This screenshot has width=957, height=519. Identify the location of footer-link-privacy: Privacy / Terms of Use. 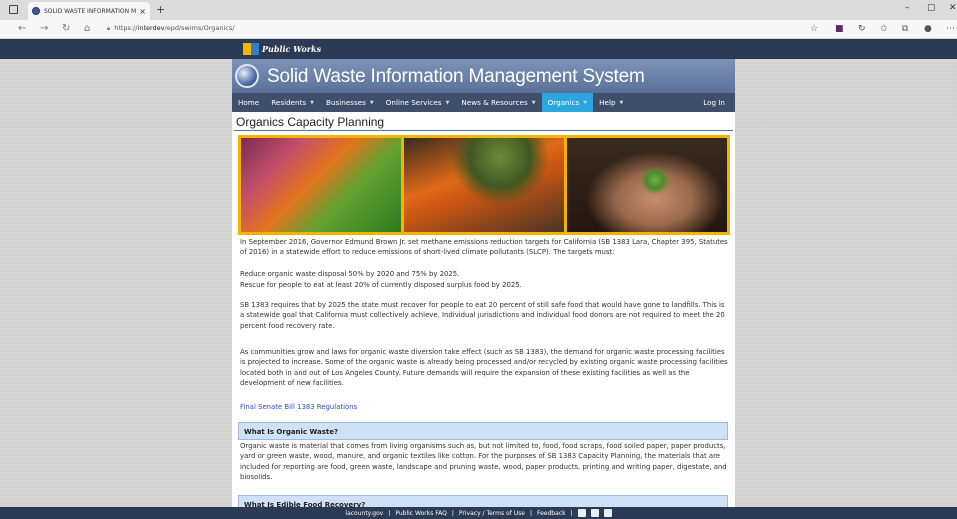
(492, 513).